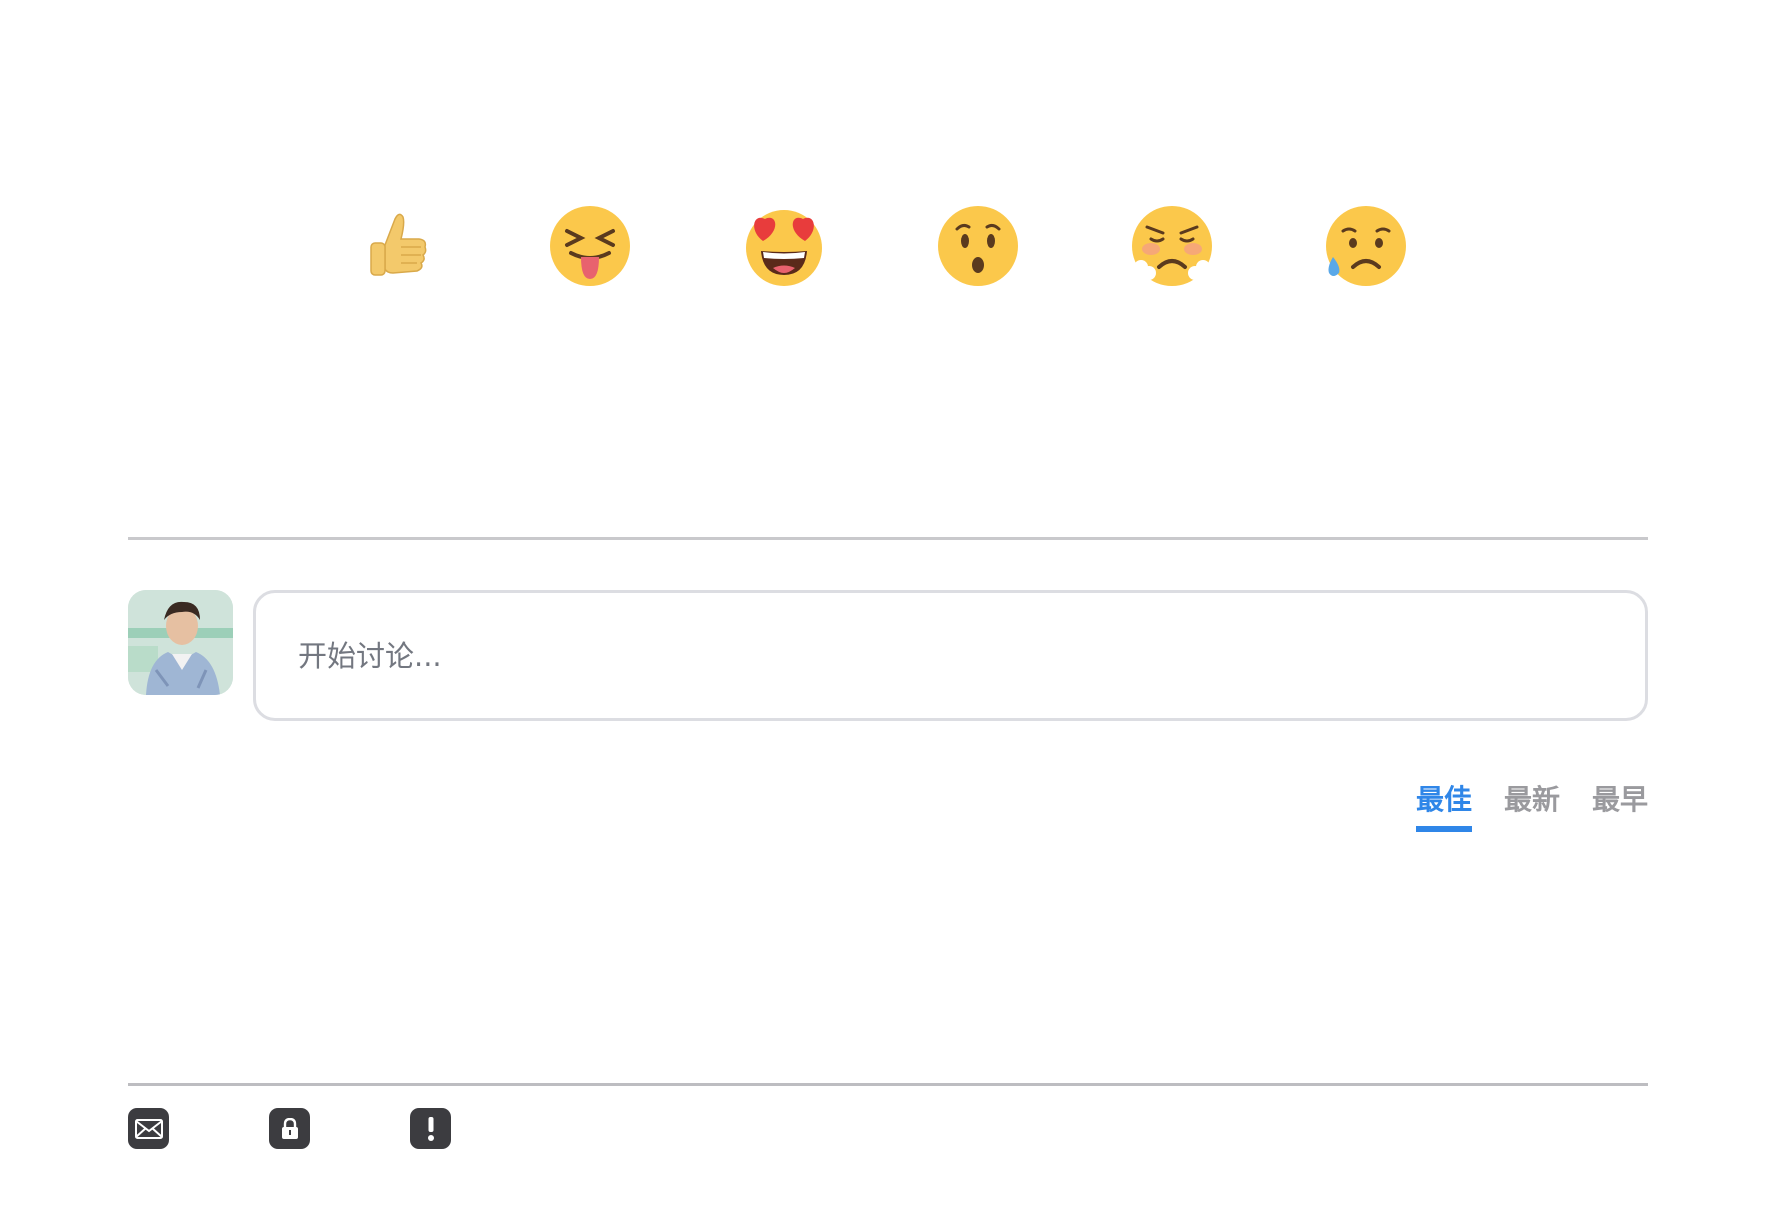 This screenshot has height=1218, width=1782. I want to click on reaction-squinting-tongue, so click(590, 246).